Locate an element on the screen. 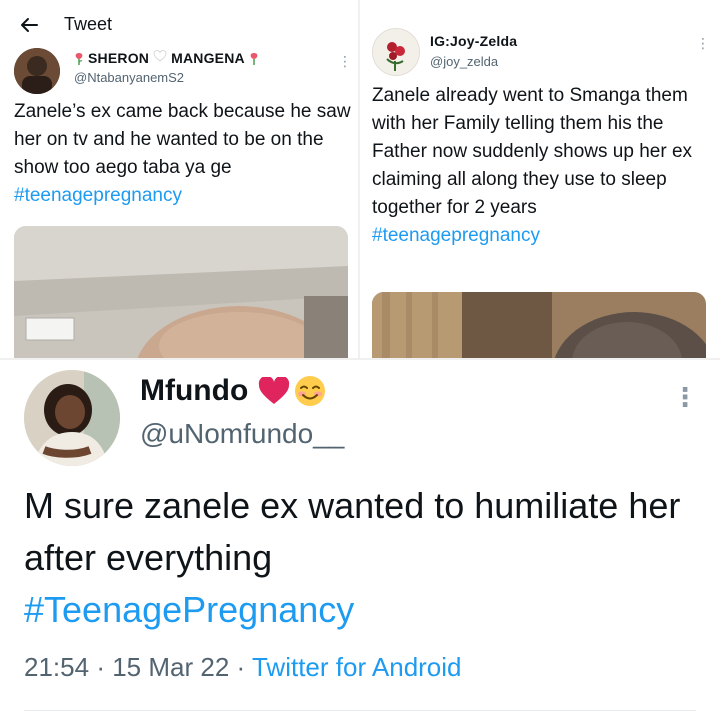 The image size is (720, 720). author-name: SHERON MANGENA is located at coordinates (166, 58).